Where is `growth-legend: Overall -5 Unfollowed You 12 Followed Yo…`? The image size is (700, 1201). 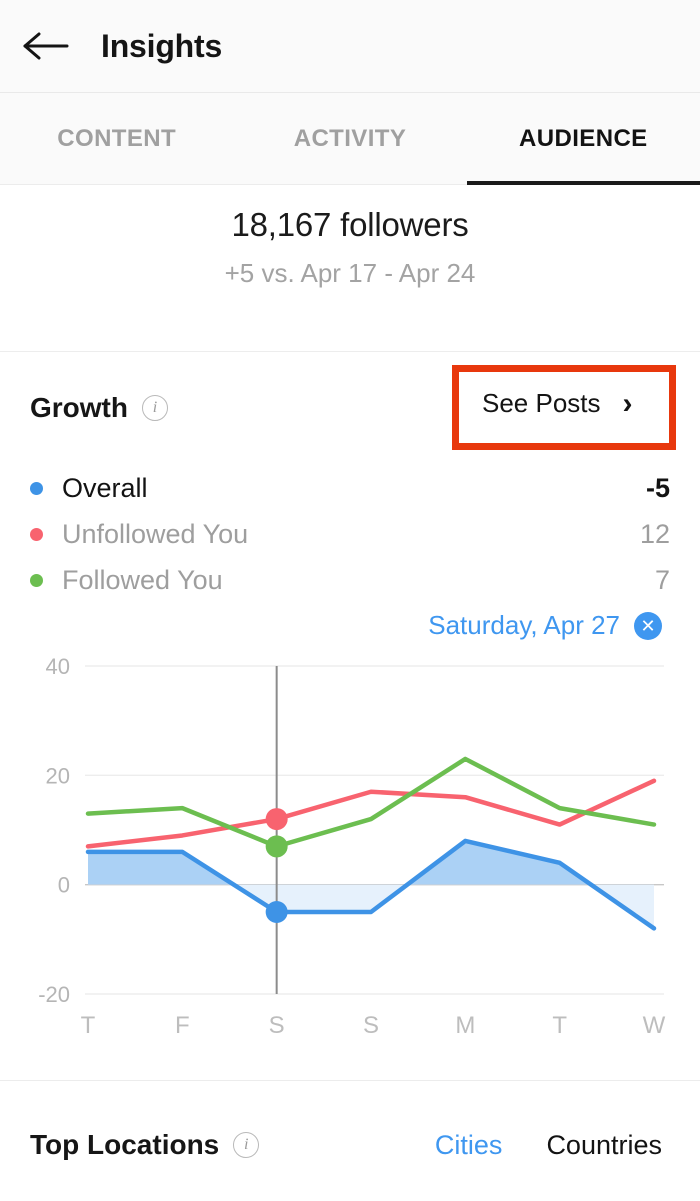
growth-legend: Overall -5 Unfollowed You 12 Followed Yo… is located at coordinates (350, 534).